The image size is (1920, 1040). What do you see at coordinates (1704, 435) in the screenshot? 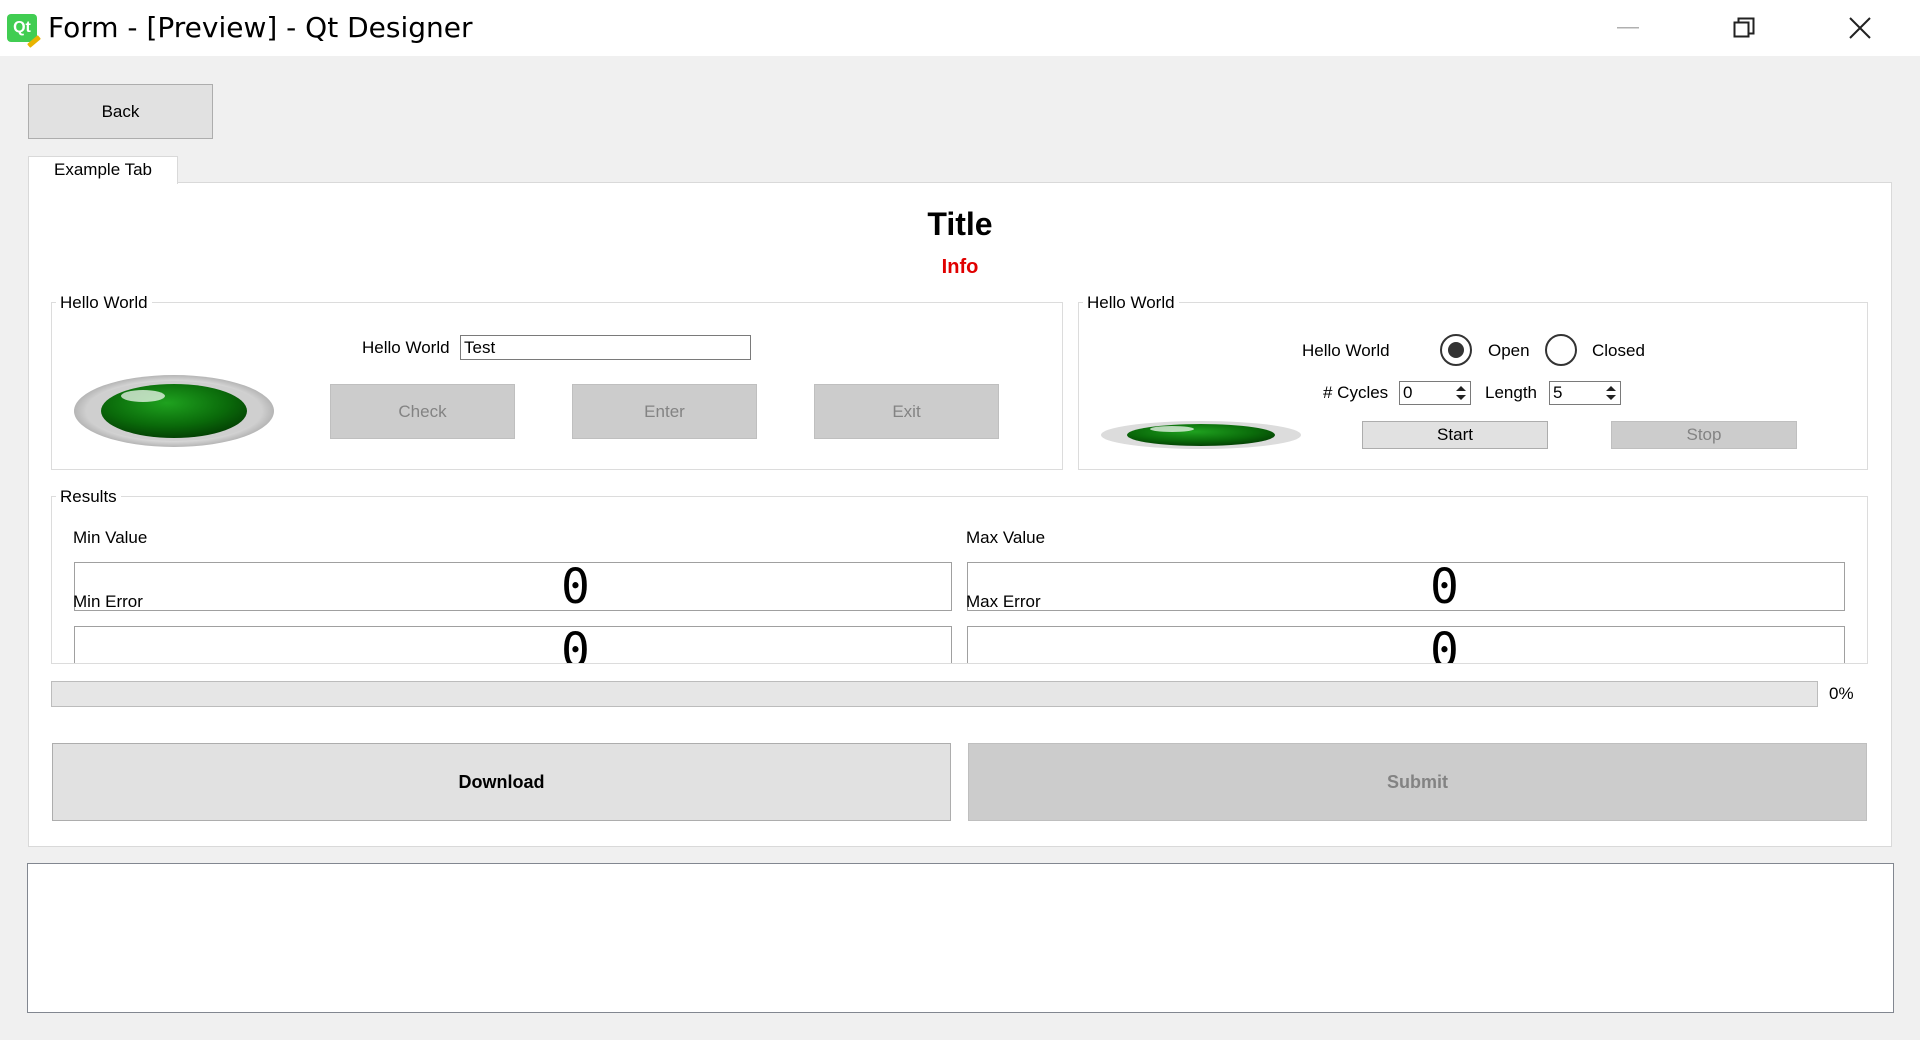
I see `stop-button: Stop` at bounding box center [1704, 435].